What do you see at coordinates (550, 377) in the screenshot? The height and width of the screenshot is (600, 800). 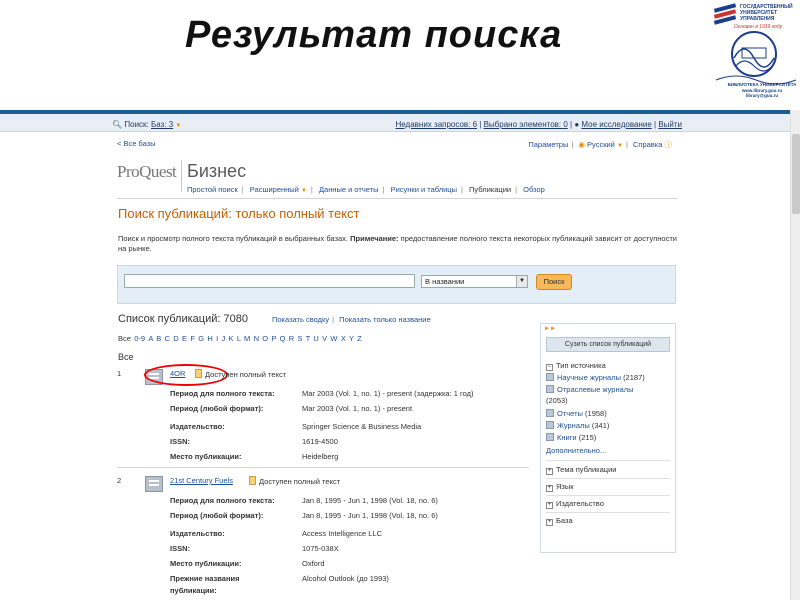 I see `scholarly-journal-icon` at bounding box center [550, 377].